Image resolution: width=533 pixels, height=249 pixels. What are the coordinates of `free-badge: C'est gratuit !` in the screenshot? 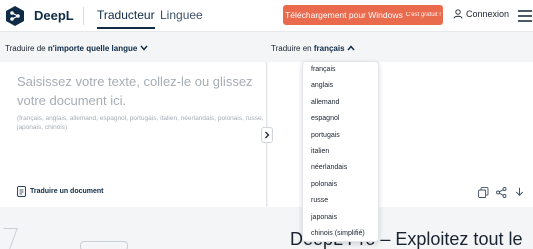 It's located at (423, 15).